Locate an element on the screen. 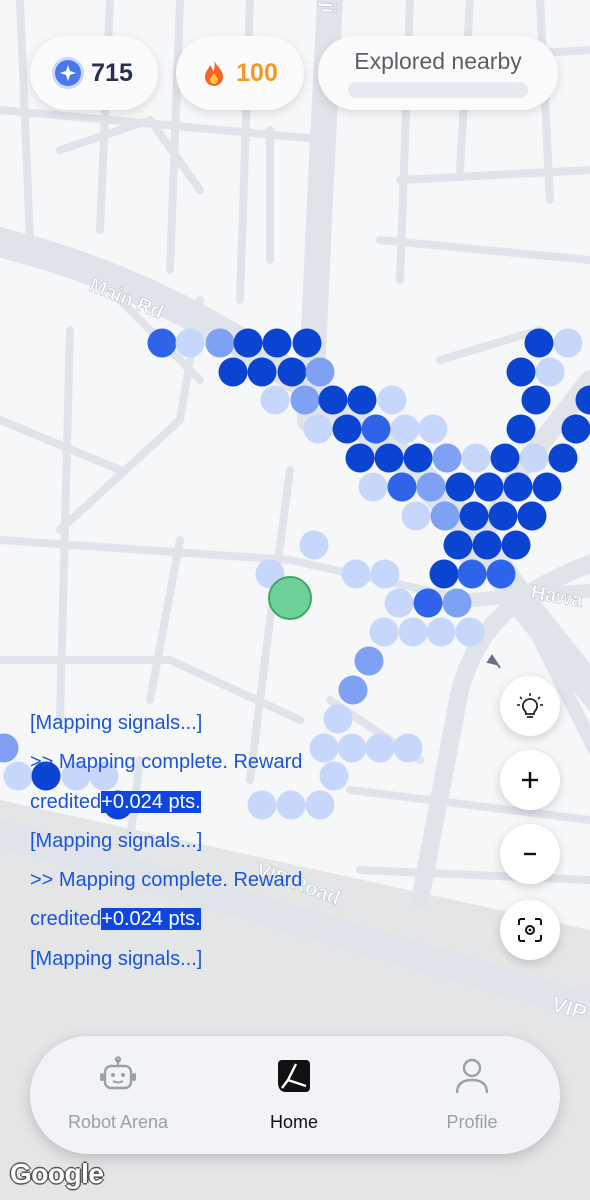 The width and height of the screenshot is (590, 1200). explored-nearby-panel: Explored nearby is located at coordinates (438, 73).